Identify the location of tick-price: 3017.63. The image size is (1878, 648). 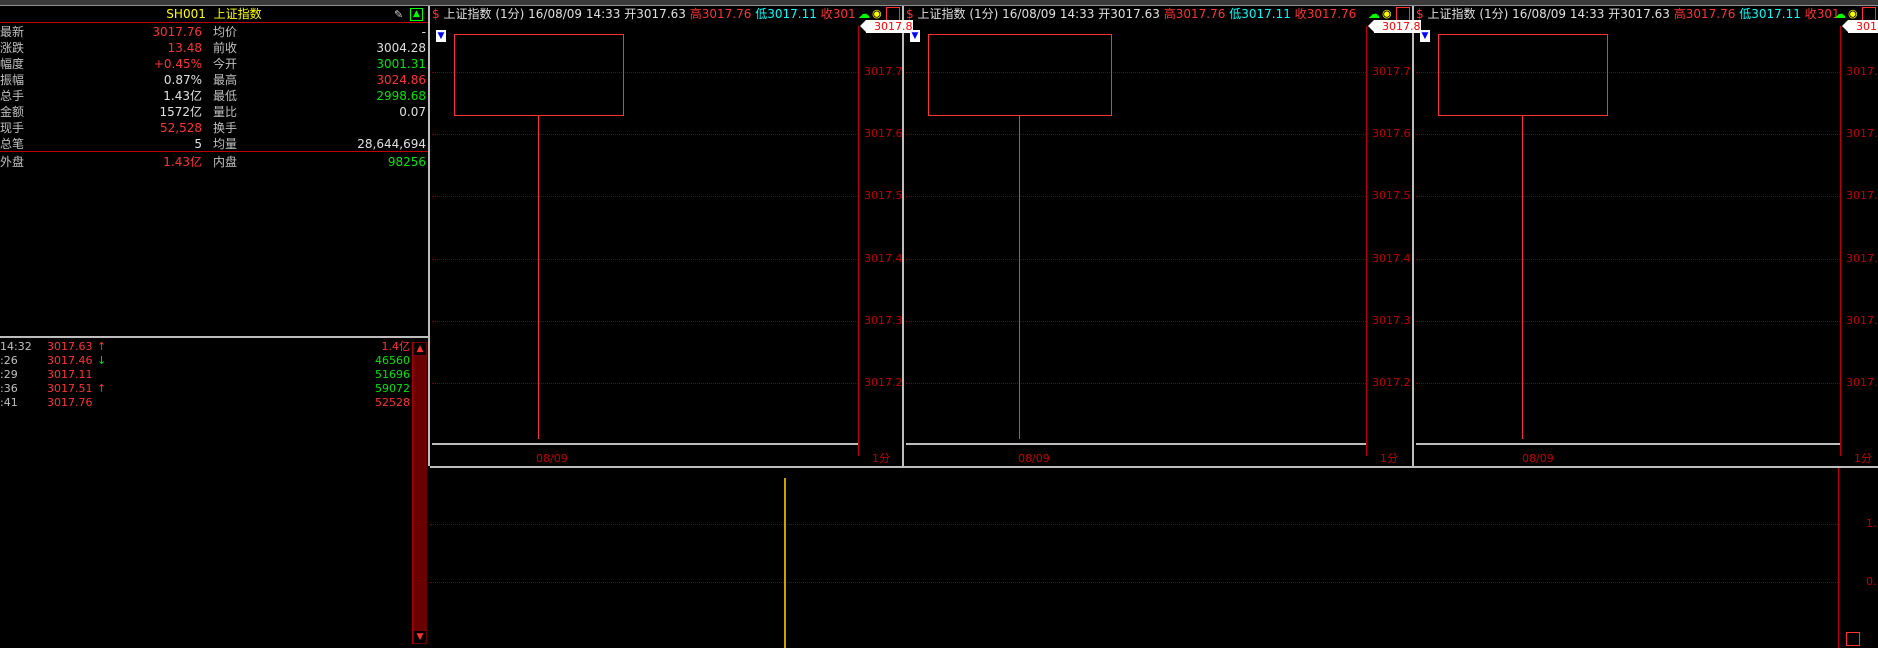
(70, 346).